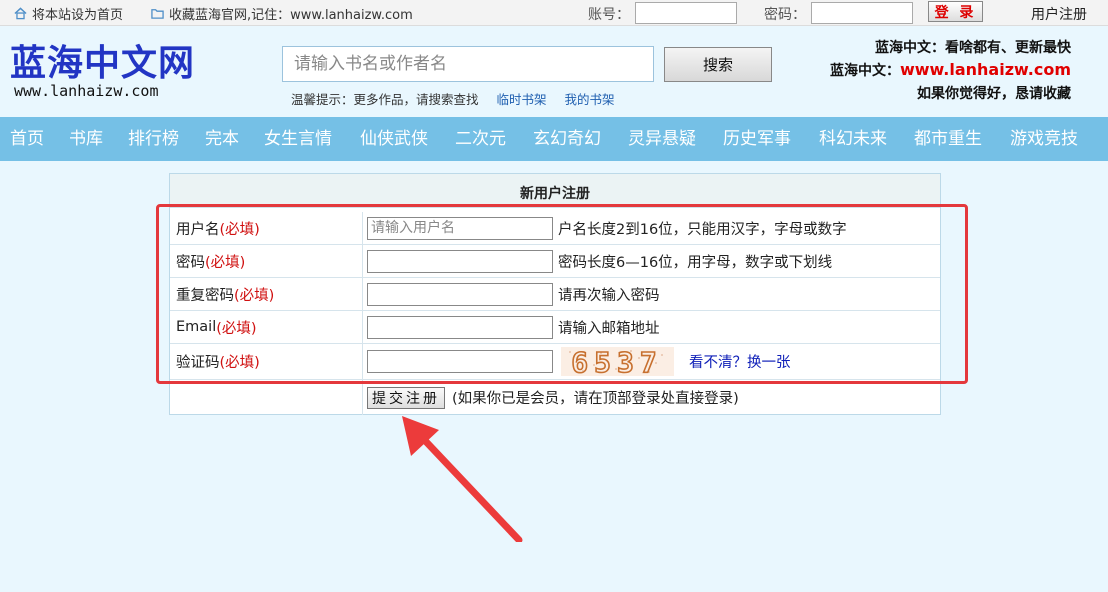 This screenshot has width=1108, height=592. What do you see at coordinates (468, 64) in the screenshot?
I see `search-input` at bounding box center [468, 64].